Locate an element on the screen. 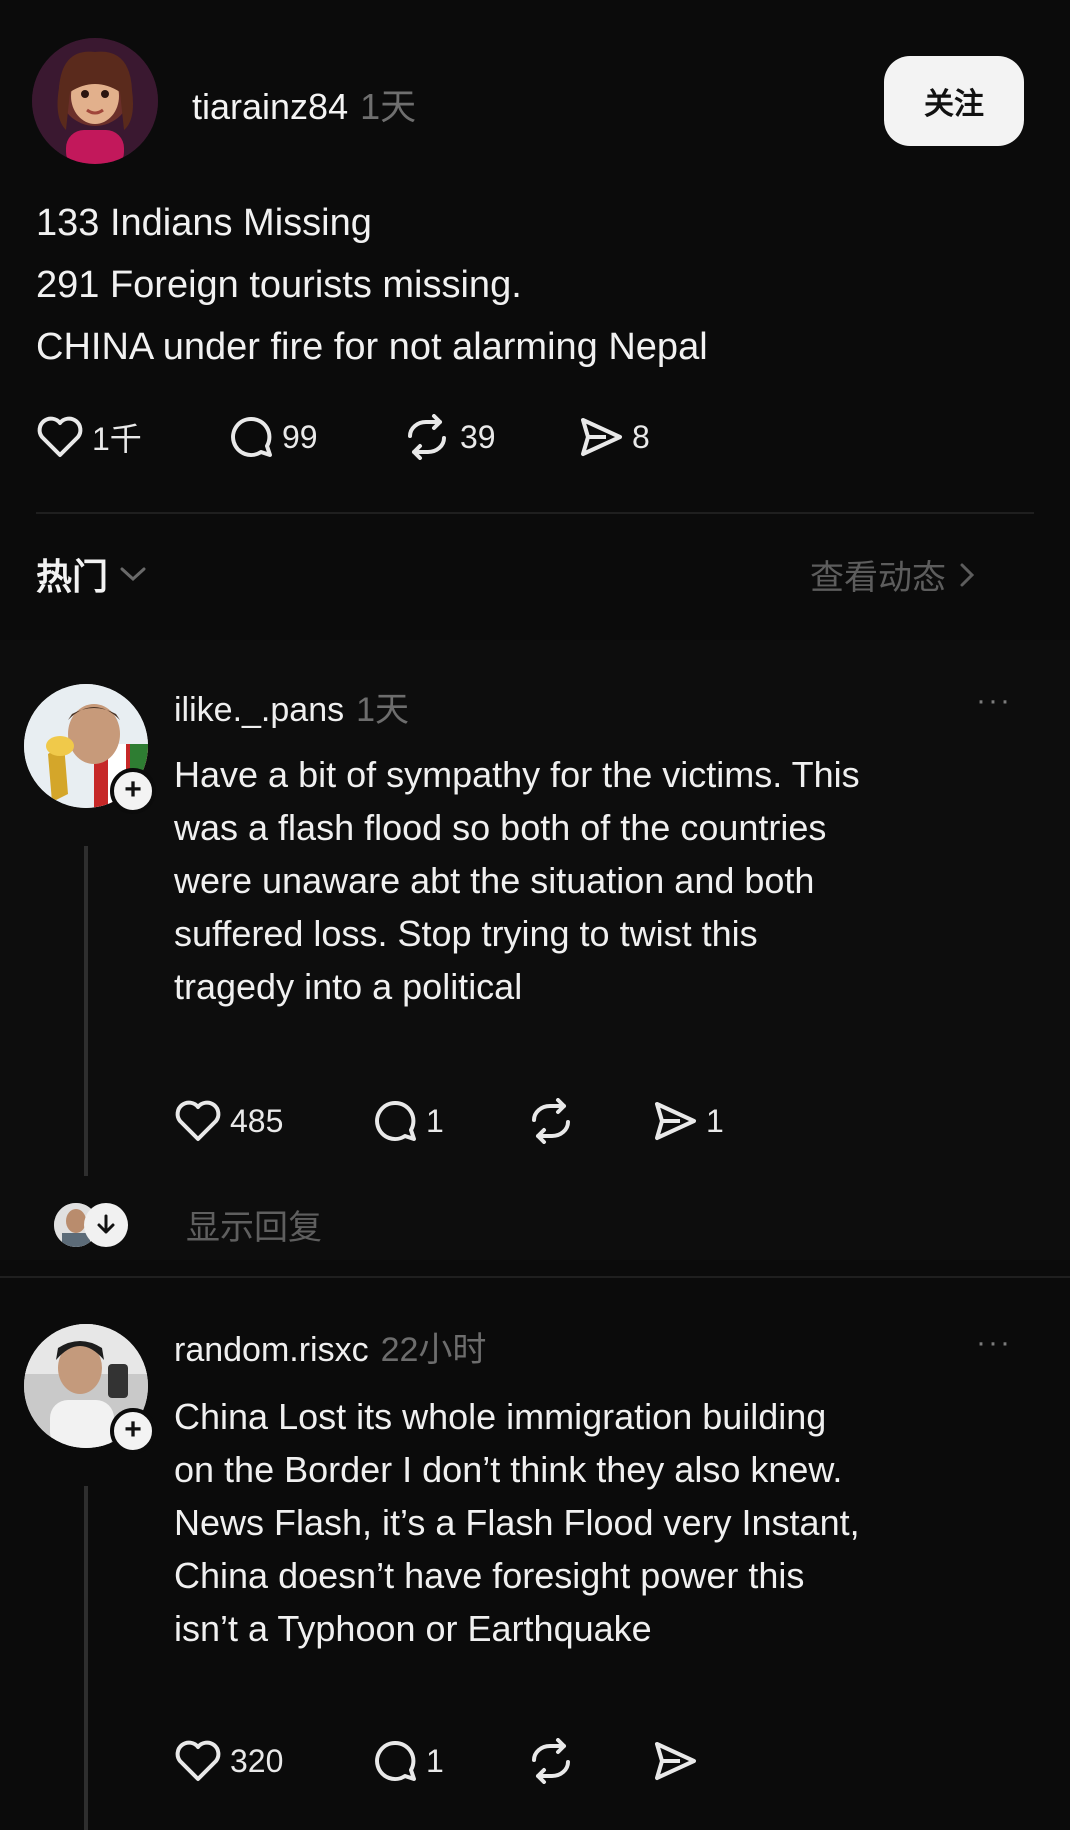  show-replies-row: 显示回复 is located at coordinates (188, 1224).